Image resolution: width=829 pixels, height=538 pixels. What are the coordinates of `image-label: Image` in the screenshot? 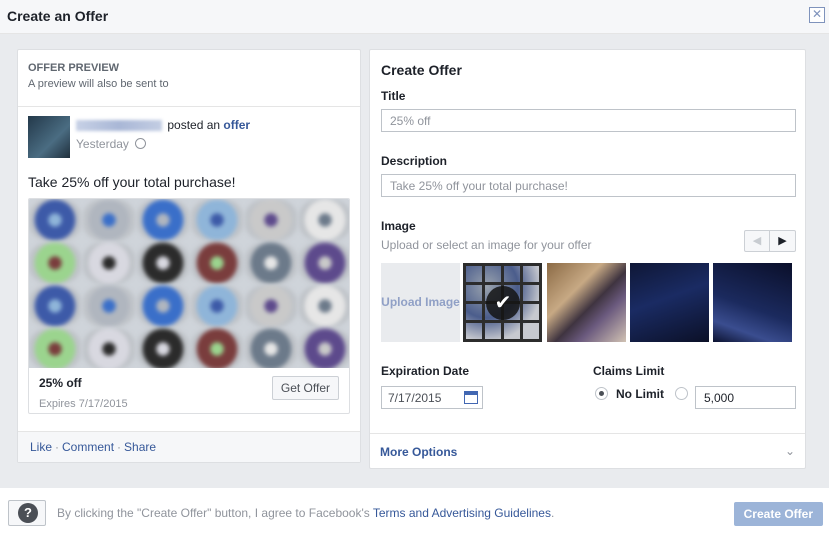 It's located at (398, 226).